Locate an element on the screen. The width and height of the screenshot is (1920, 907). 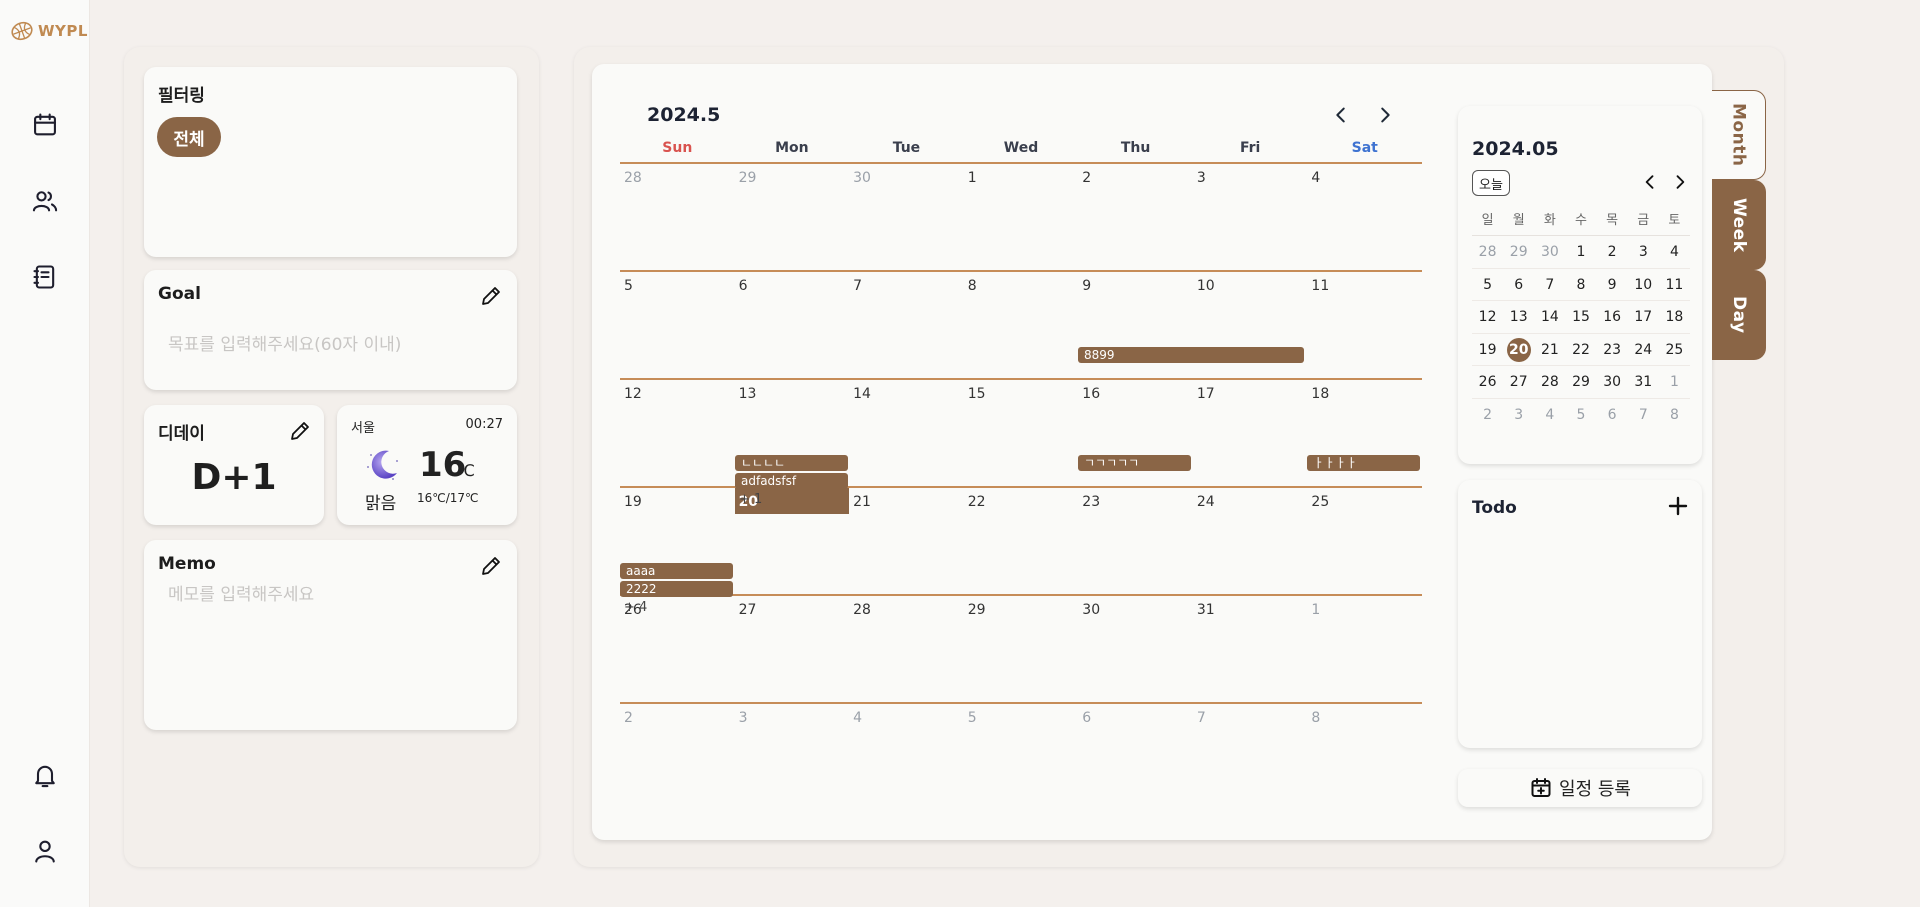
mini-day: 13 is located at coordinates (1518, 317).